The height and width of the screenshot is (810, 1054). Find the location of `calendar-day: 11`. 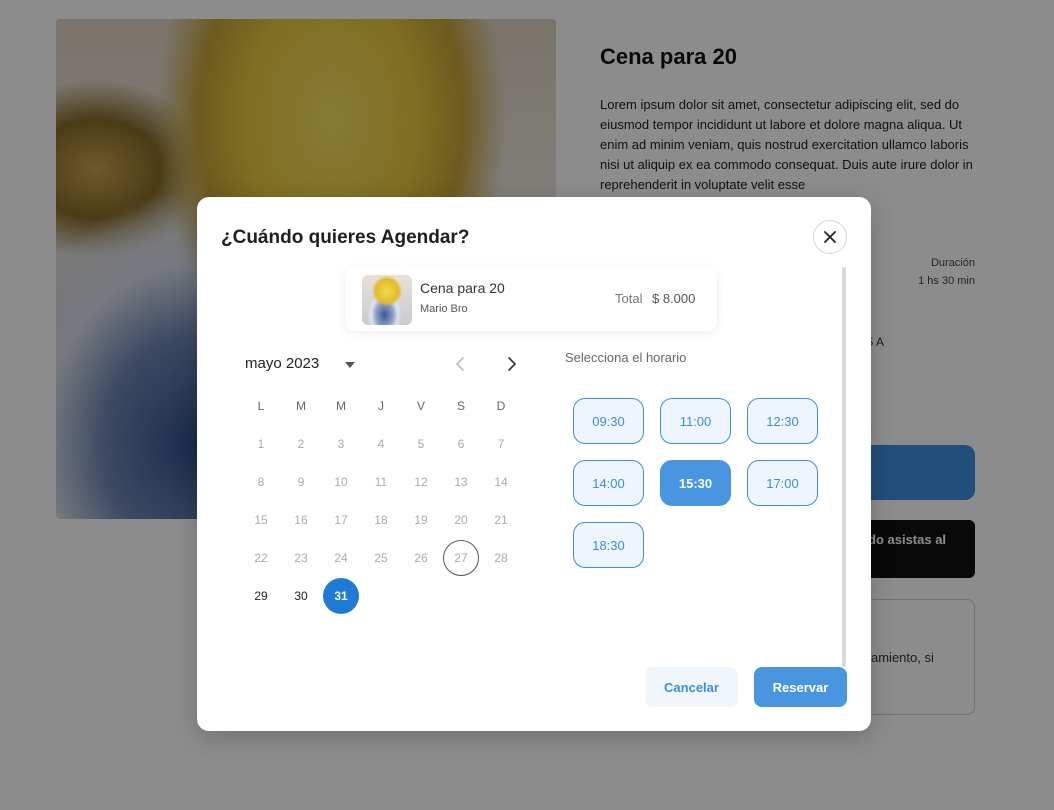

calendar-day: 11 is located at coordinates (381, 482).